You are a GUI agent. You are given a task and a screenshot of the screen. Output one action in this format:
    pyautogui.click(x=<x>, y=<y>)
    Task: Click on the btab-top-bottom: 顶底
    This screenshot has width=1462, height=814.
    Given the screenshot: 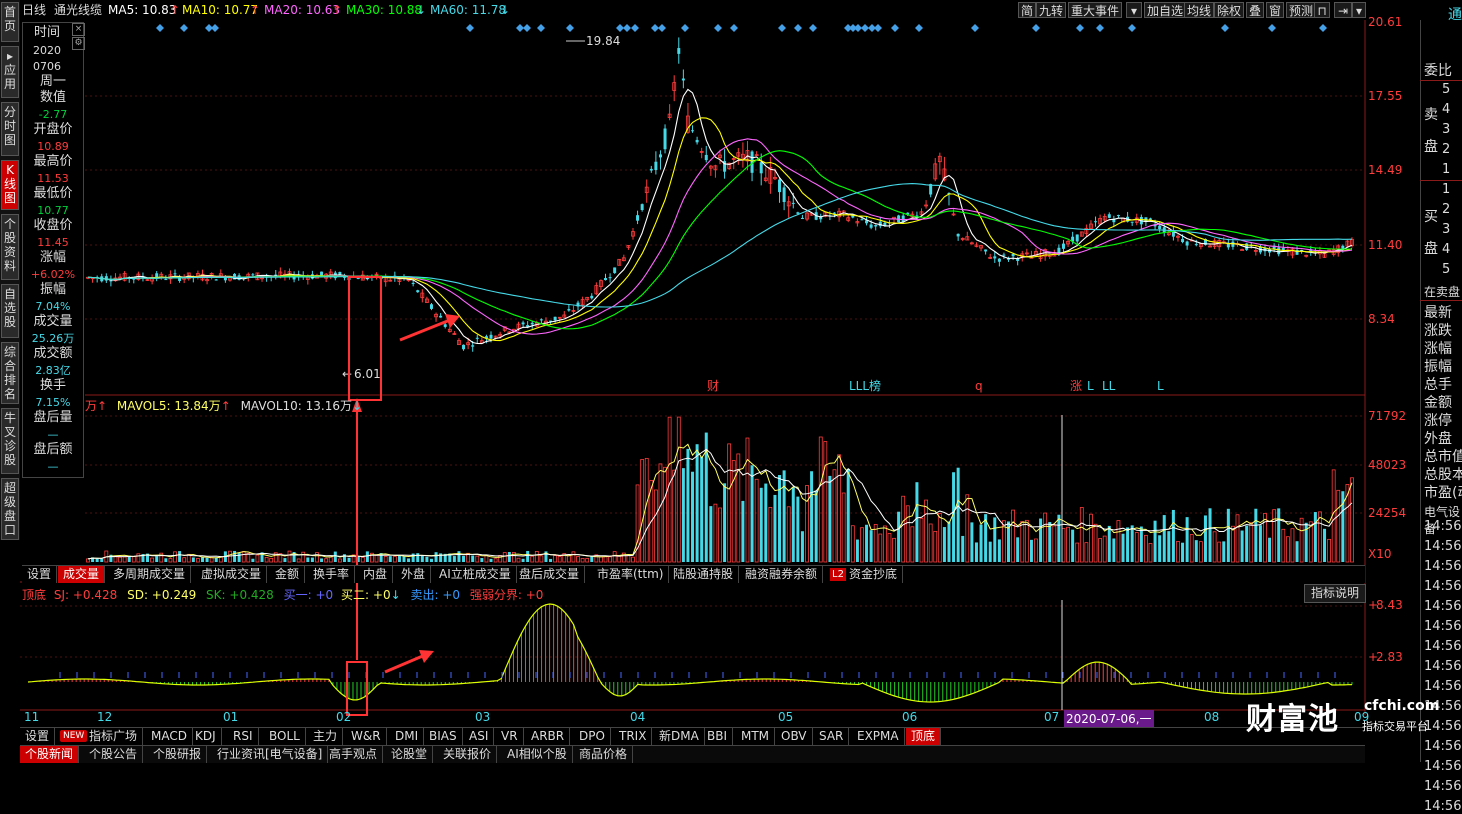 What is the action you would take?
    pyautogui.click(x=924, y=736)
    